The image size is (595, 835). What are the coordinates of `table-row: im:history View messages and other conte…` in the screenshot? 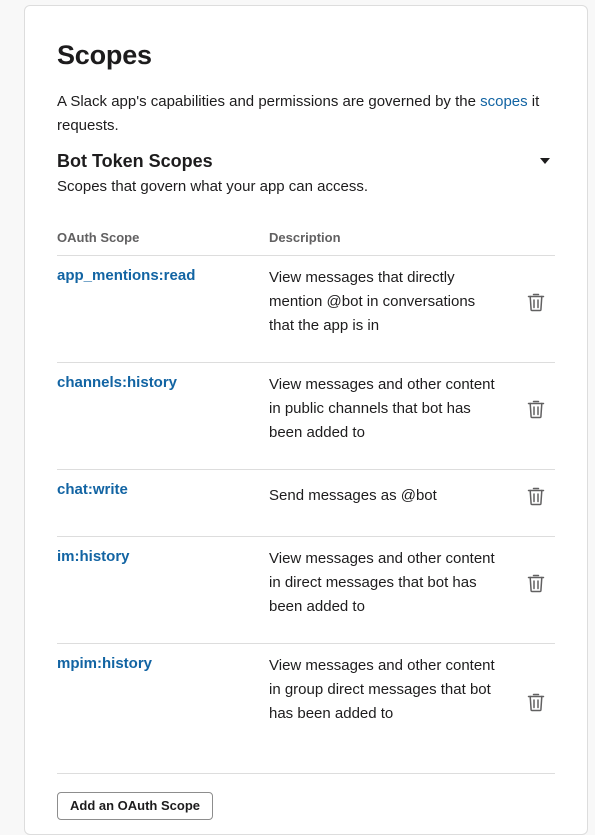 It's located at (306, 589).